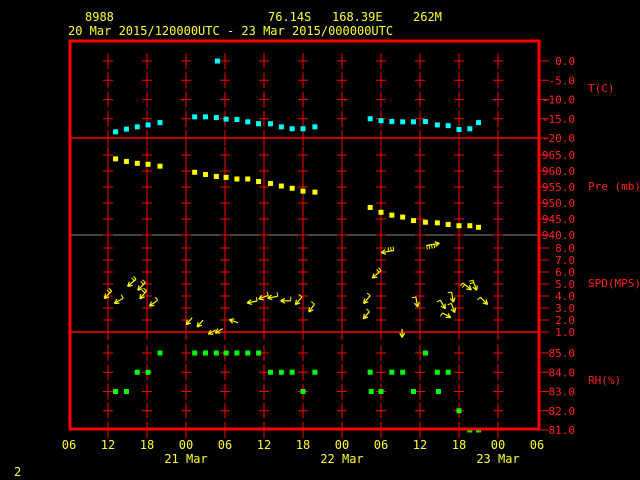  Describe the element at coordinates (558, 138) in the screenshot. I see `temperature-tick-label: -20.0` at that location.